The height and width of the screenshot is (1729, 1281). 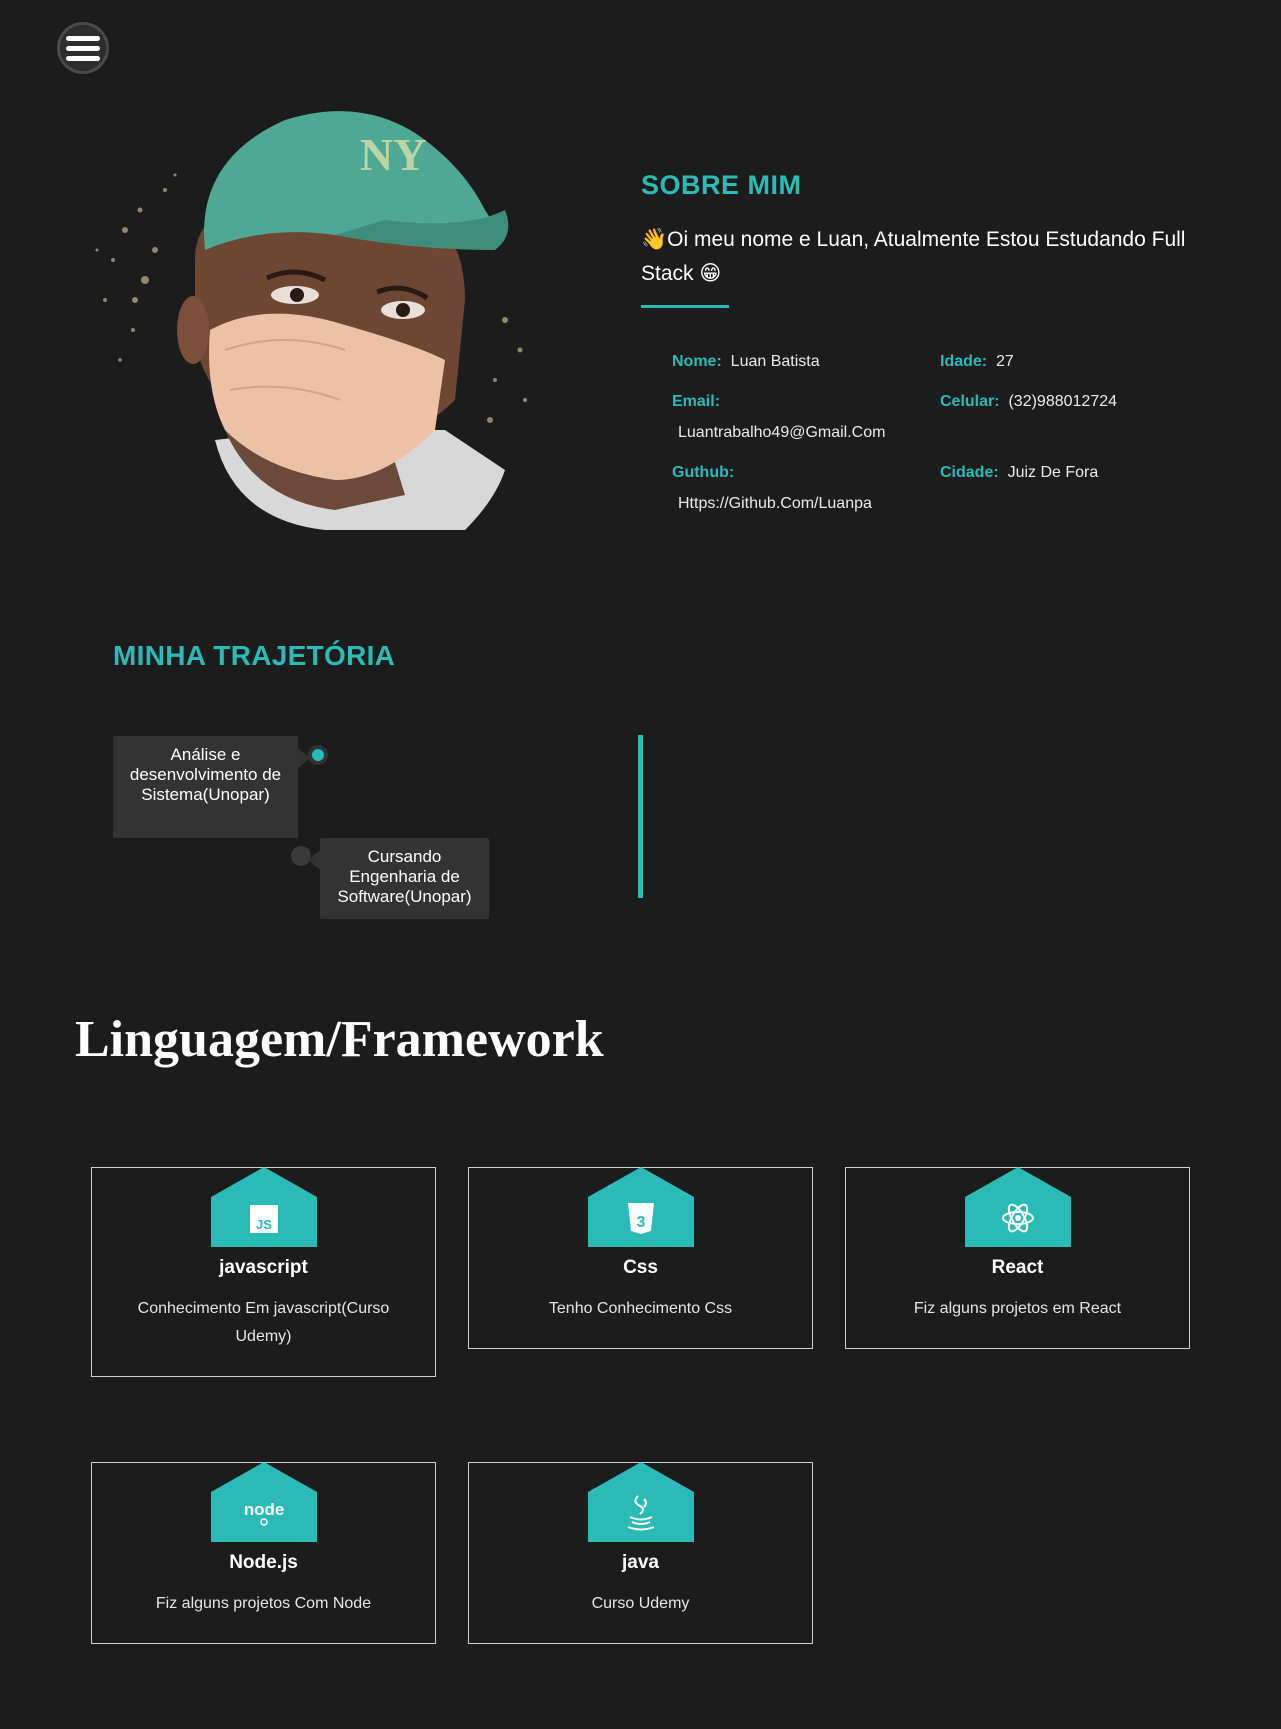 What do you see at coordinates (685, 306) in the screenshot?
I see `about-underline-divider` at bounding box center [685, 306].